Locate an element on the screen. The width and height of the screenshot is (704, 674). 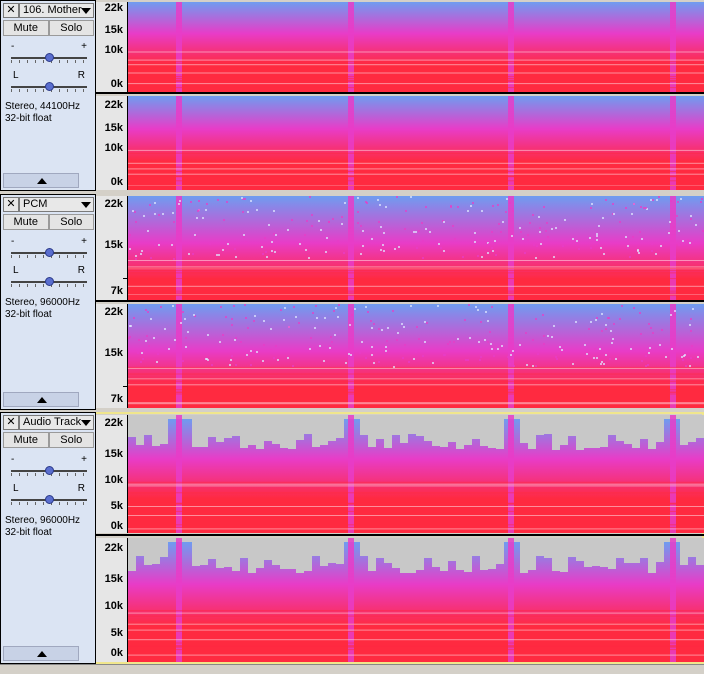
track-control-panel: ✕ PCM Mute Solo - + L R Stereo, 96000Hz is located at coordinates (48, 302).